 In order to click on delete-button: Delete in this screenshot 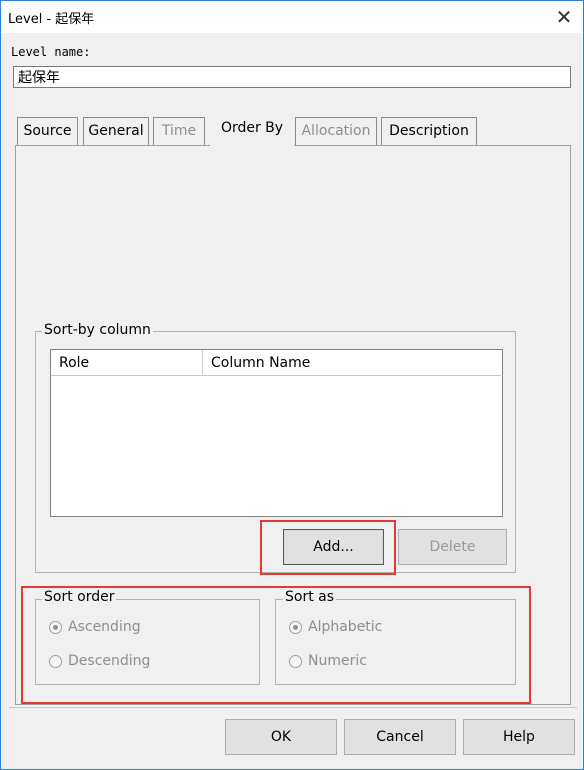, I will do `click(452, 547)`.